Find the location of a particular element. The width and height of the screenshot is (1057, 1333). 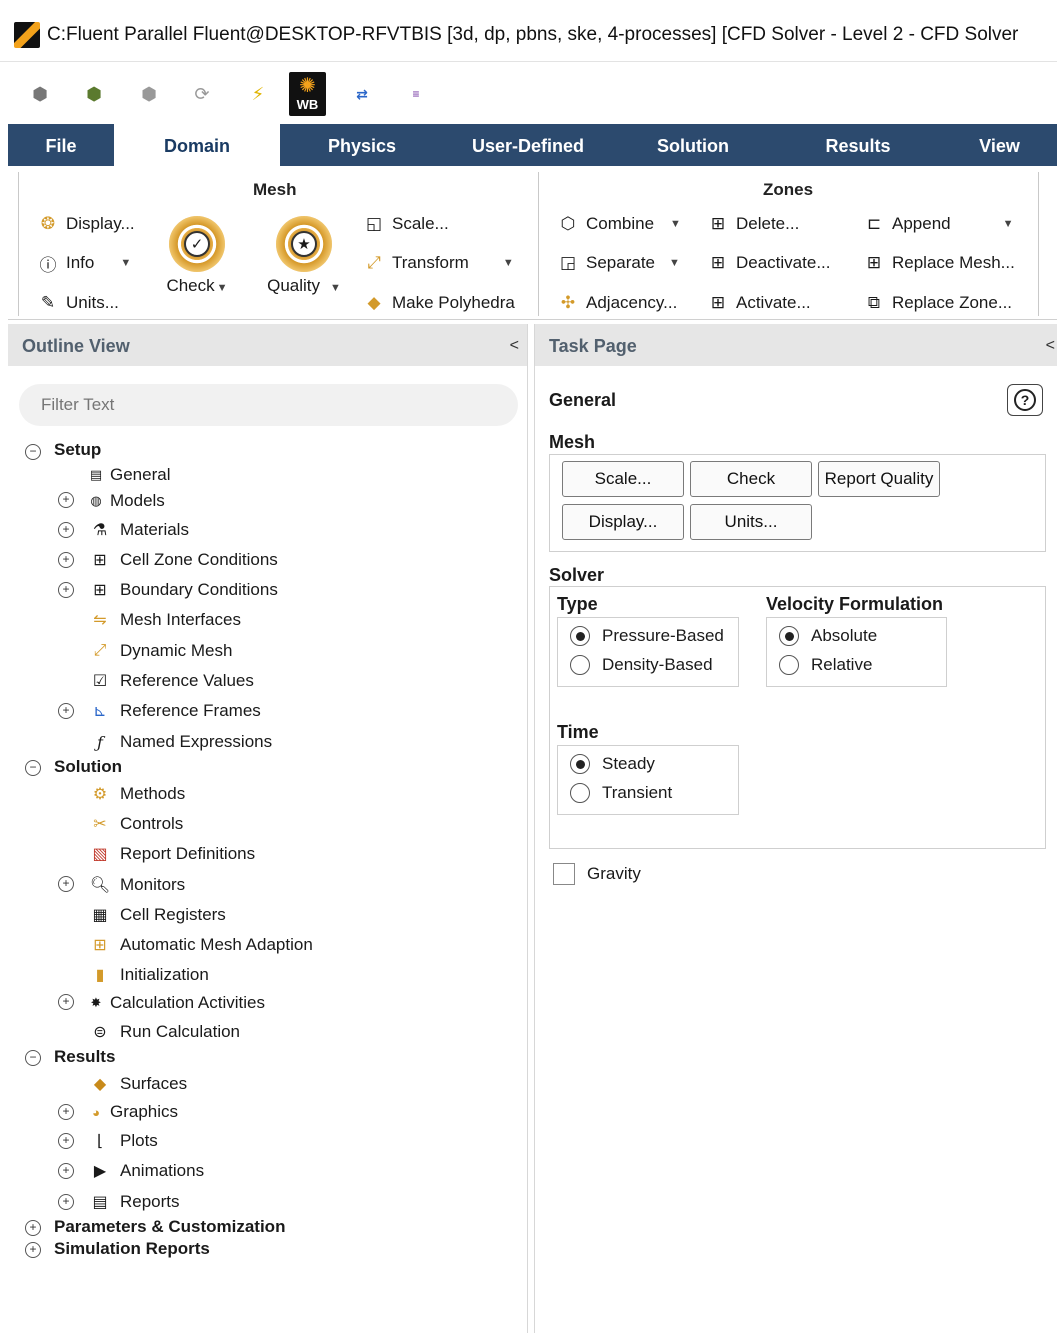

mesh-info-button: ⓘ Info ▼ is located at coordinates (84, 263).